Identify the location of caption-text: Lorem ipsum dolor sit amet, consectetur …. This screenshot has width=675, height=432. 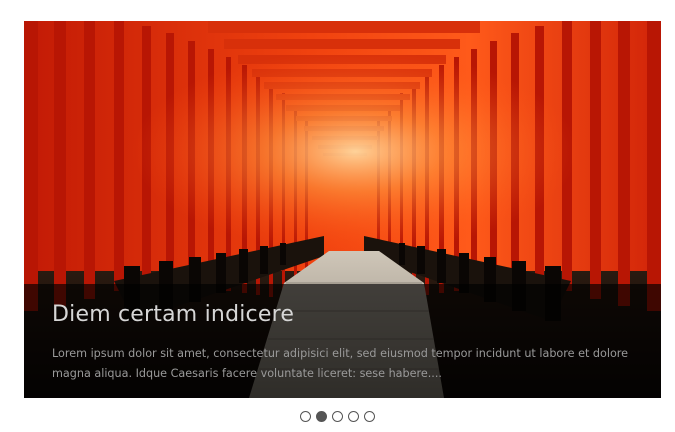
(340, 363).